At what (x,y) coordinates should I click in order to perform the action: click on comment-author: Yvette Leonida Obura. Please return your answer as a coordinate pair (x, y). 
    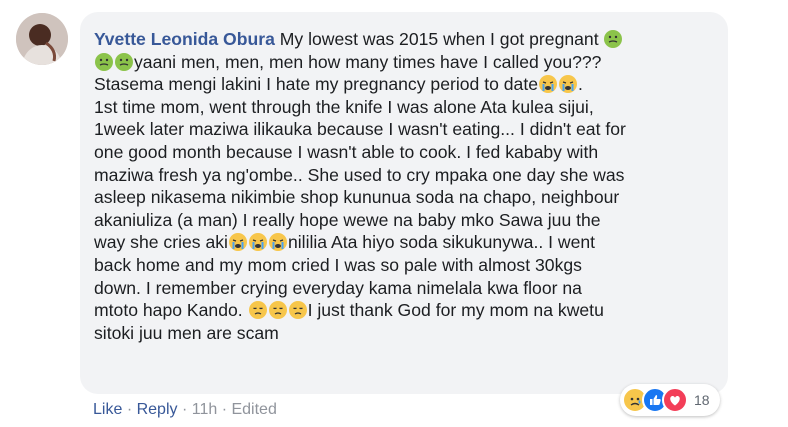
    Looking at the image, I should click on (184, 39).